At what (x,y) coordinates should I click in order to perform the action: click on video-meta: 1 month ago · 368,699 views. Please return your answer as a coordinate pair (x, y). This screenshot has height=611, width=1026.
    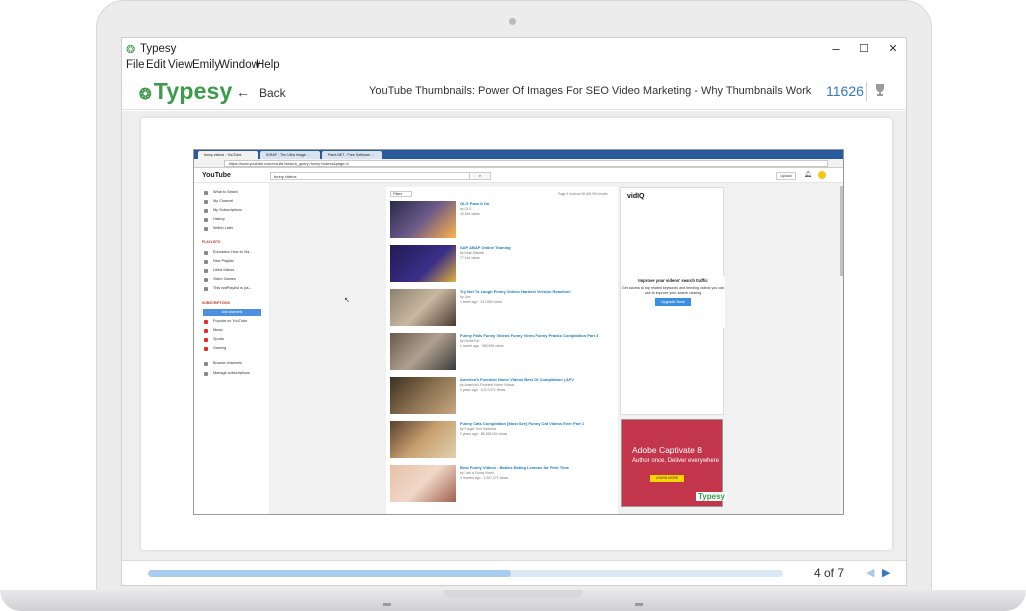
    Looking at the image, I should click on (482, 346).